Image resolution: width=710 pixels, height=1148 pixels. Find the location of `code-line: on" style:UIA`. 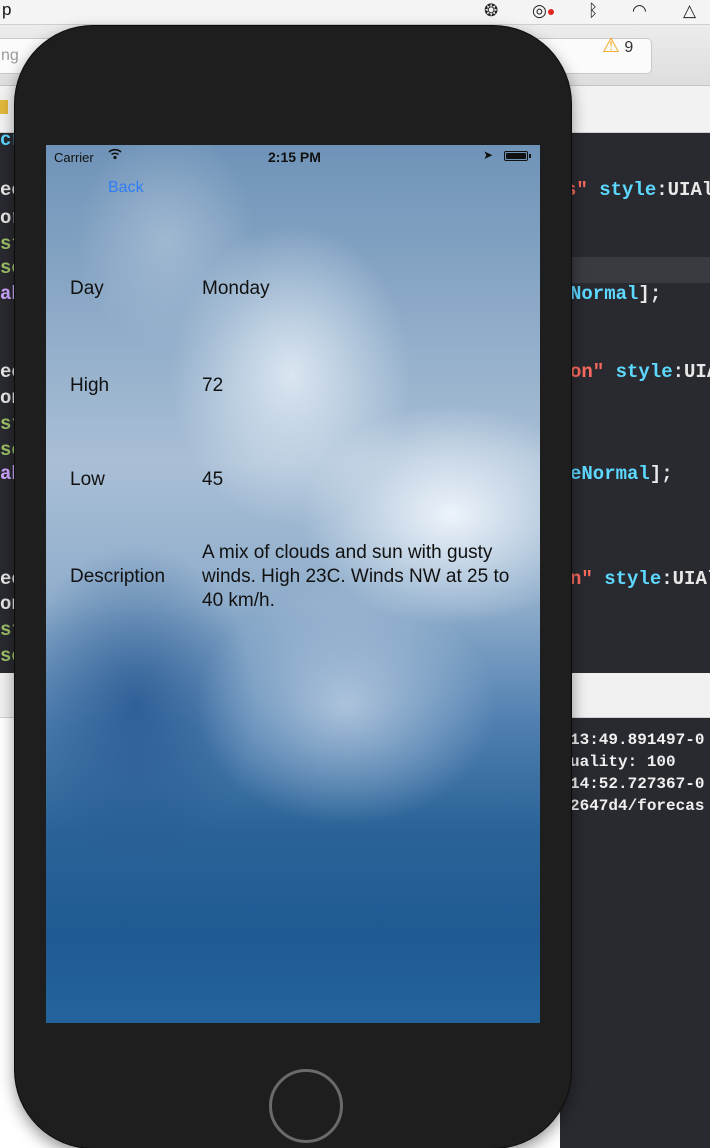

code-line: on" style:UIA is located at coordinates (640, 372).